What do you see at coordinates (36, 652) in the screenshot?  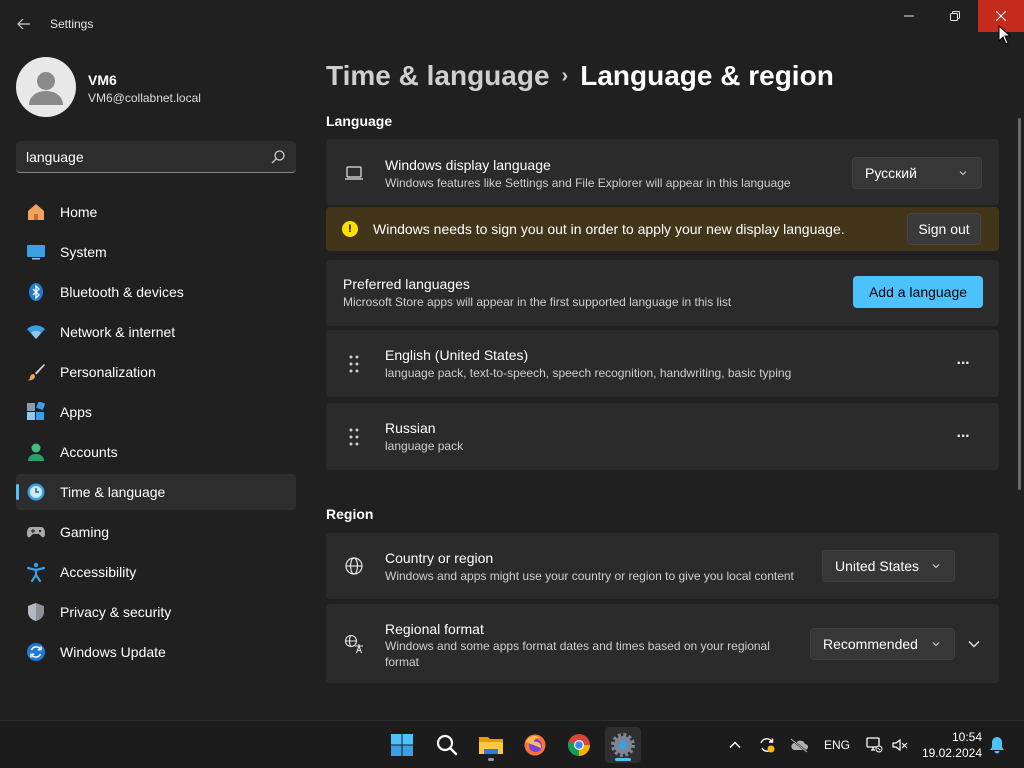 I see `update-icon` at bounding box center [36, 652].